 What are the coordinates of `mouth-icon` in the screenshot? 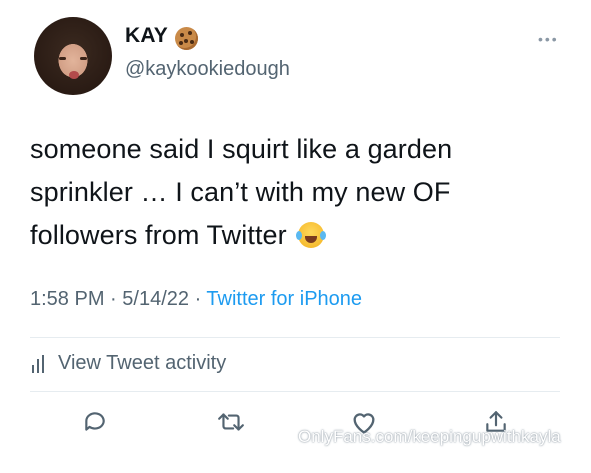 It's located at (311, 239).